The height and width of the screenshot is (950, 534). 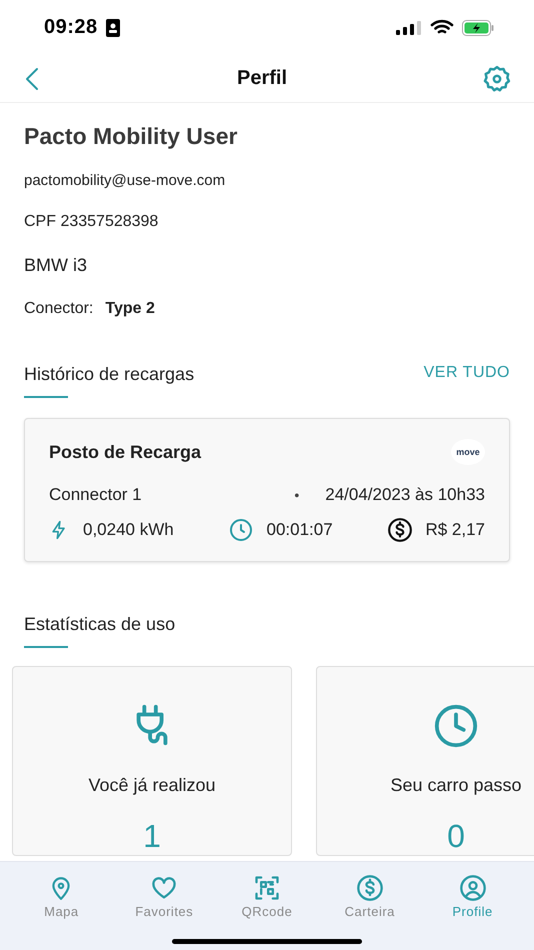 I want to click on car-model: BMW i3, so click(x=56, y=265).